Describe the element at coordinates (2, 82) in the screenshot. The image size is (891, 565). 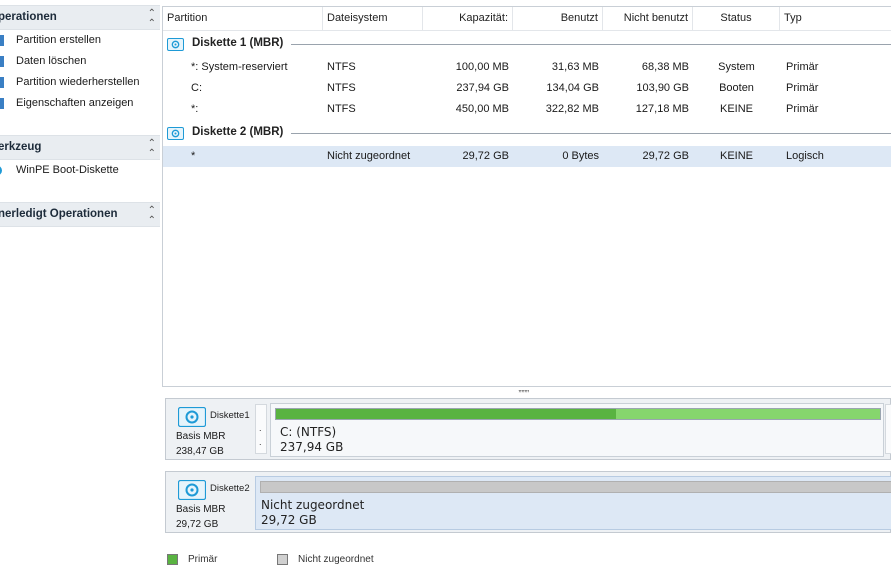
I see `recover-partition-icon` at that location.